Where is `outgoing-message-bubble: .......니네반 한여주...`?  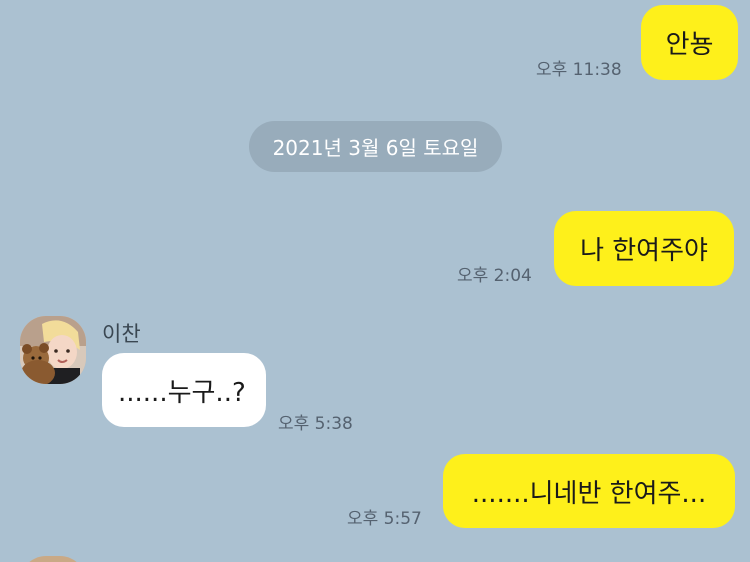
outgoing-message-bubble: .......니네반 한여주... is located at coordinates (589, 491).